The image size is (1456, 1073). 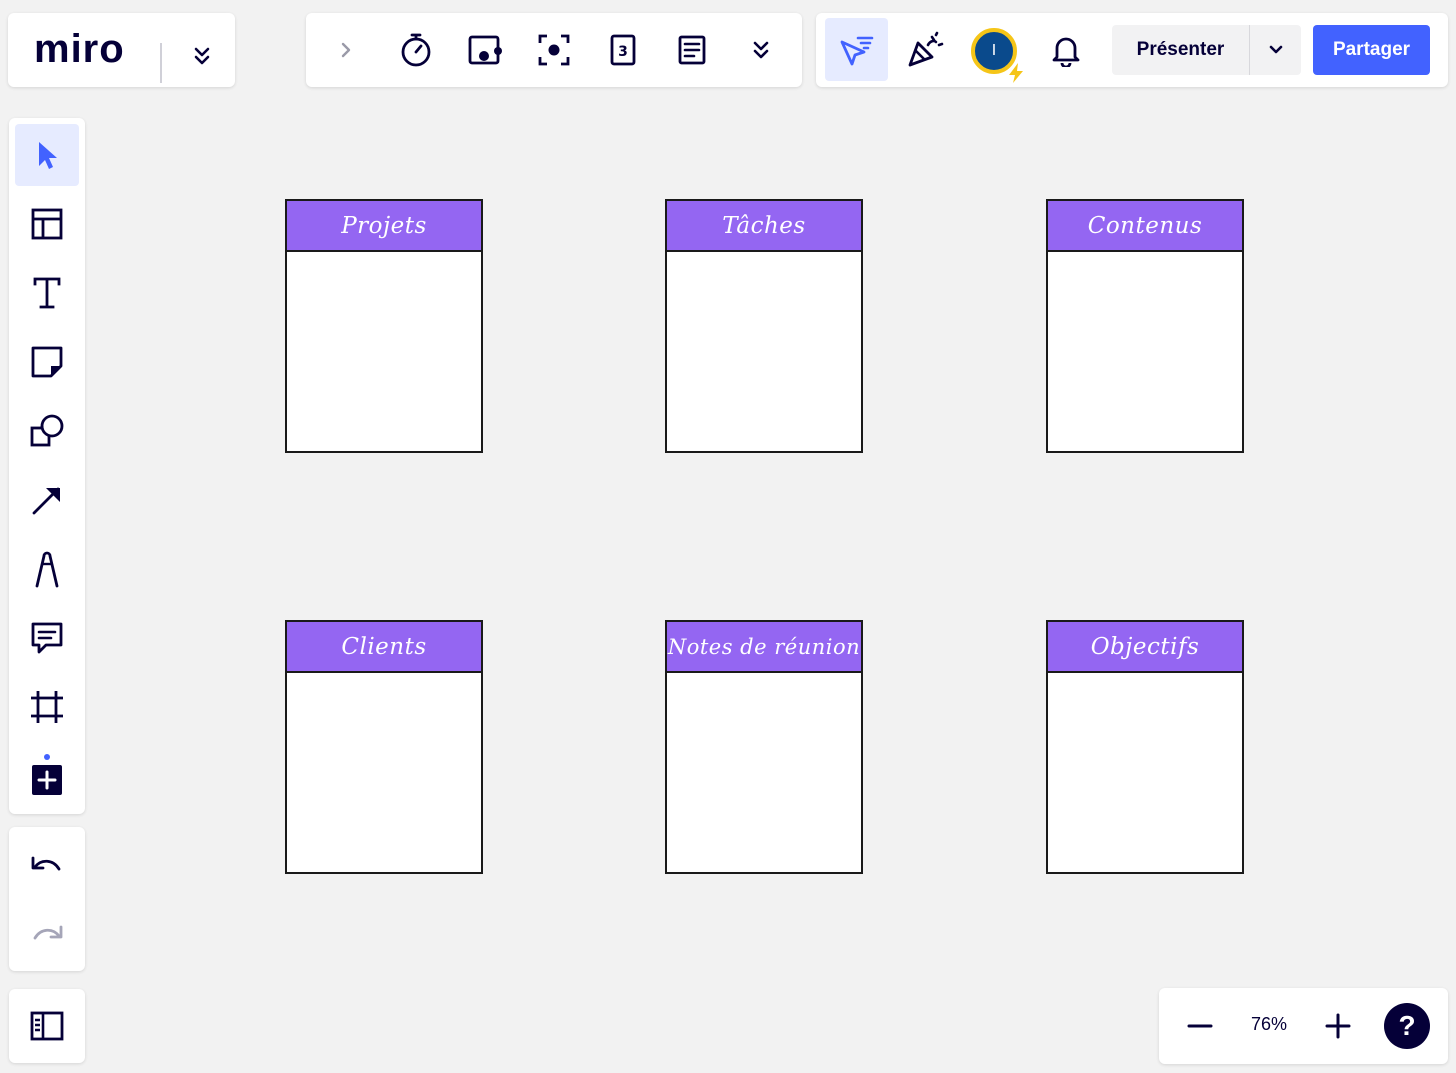 What do you see at coordinates (161, 63) in the screenshot?
I see `logo-divider` at bounding box center [161, 63].